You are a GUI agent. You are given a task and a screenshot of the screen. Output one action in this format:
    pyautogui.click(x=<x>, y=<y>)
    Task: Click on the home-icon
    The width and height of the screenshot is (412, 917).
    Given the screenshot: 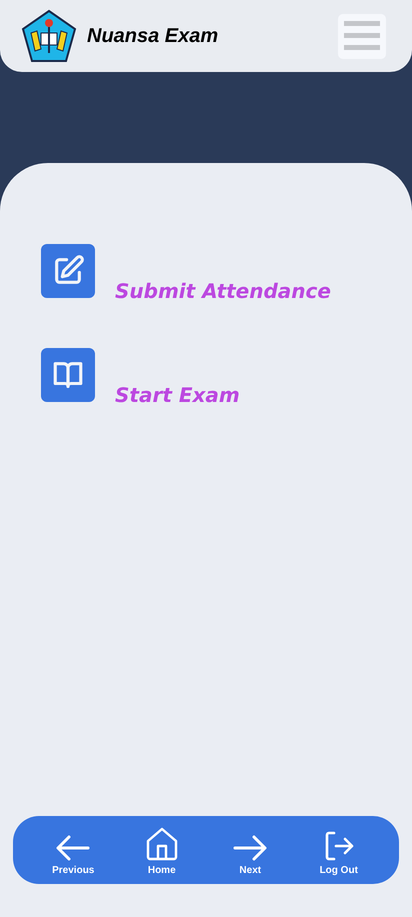 What is the action you would take?
    pyautogui.click(x=161, y=844)
    